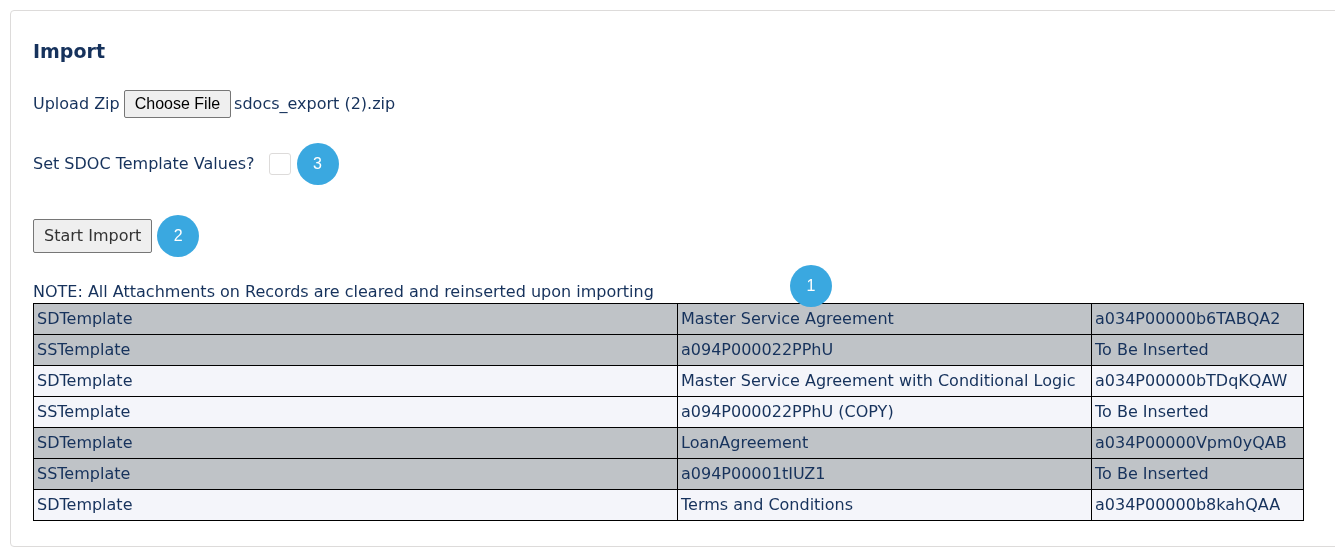 This screenshot has width=1335, height=559. I want to click on note-text: NOTE: All Attachments on Records are cleared and reinserted upon importing, so click(343, 292).